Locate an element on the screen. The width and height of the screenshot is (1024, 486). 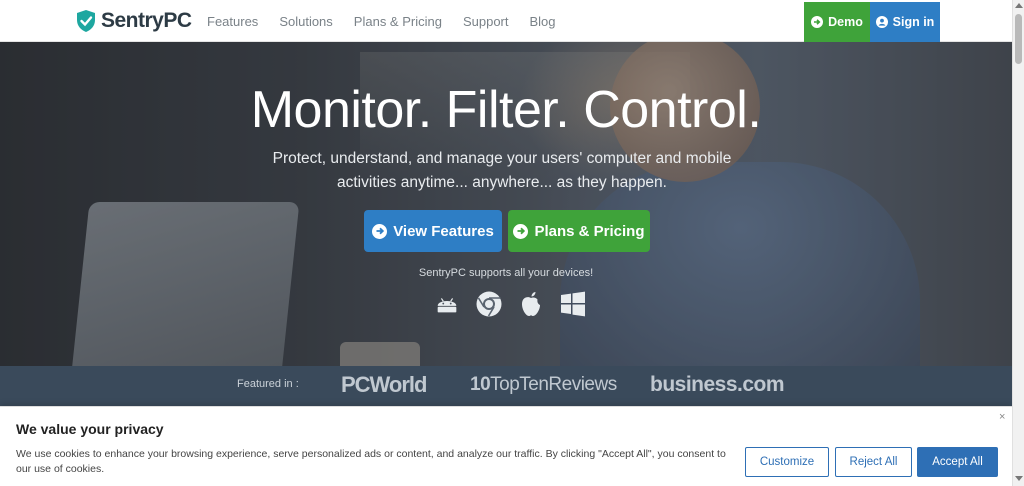
supports-text: SentryPC supports all your devices! is located at coordinates (506, 273).